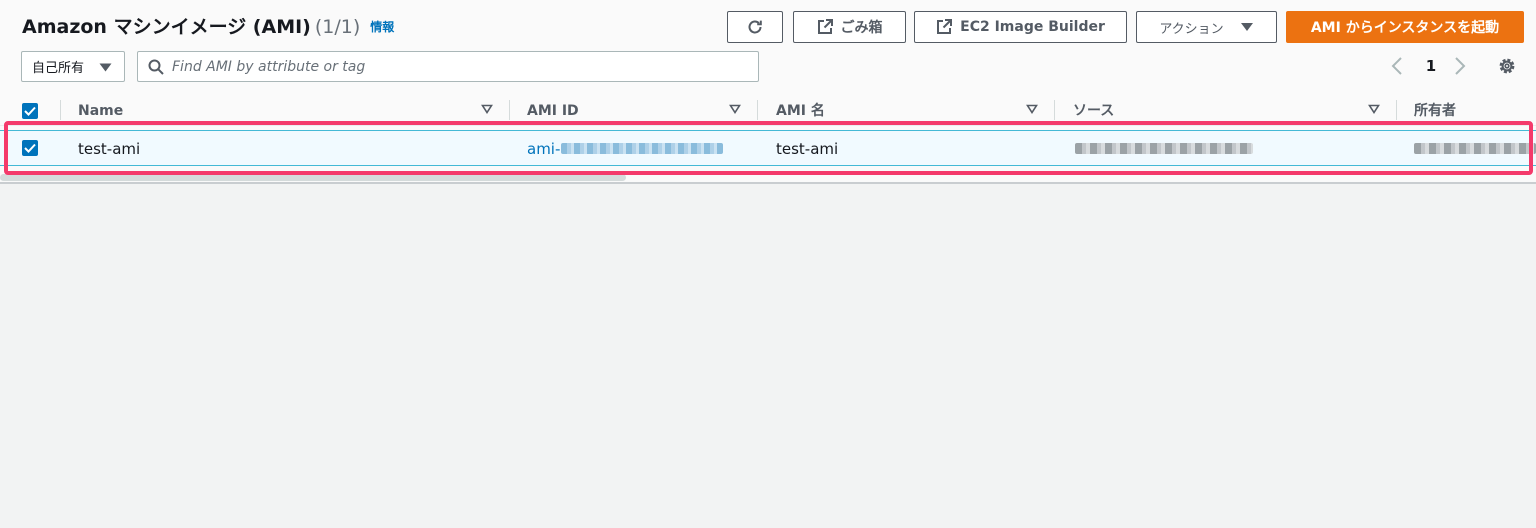  Describe the element at coordinates (452, 66) in the screenshot. I see `search-input` at that location.